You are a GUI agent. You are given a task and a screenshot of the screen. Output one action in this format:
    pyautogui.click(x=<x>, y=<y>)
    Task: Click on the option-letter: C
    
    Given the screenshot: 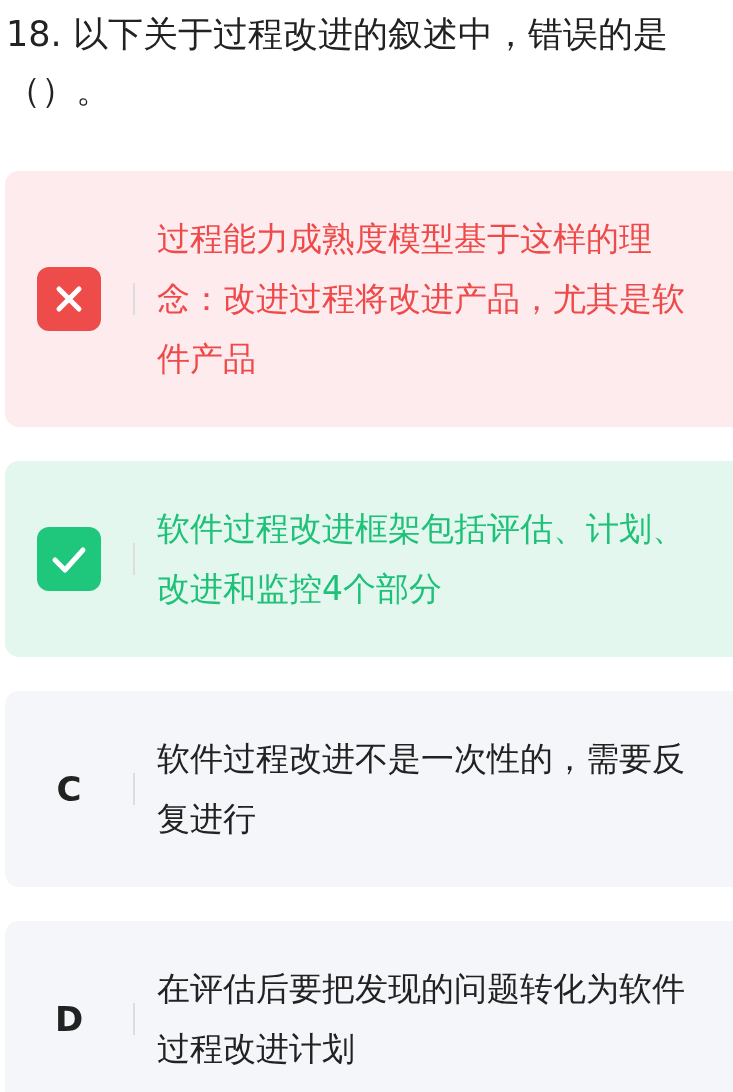 What is the action you would take?
    pyautogui.click(x=69, y=789)
    